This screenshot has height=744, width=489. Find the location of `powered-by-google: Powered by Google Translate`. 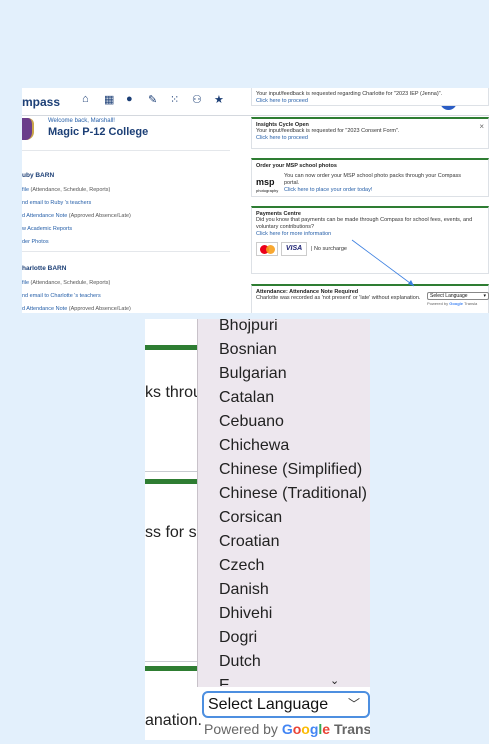

powered-by-google: Powered by Google Translate is located at coordinates (287, 729).